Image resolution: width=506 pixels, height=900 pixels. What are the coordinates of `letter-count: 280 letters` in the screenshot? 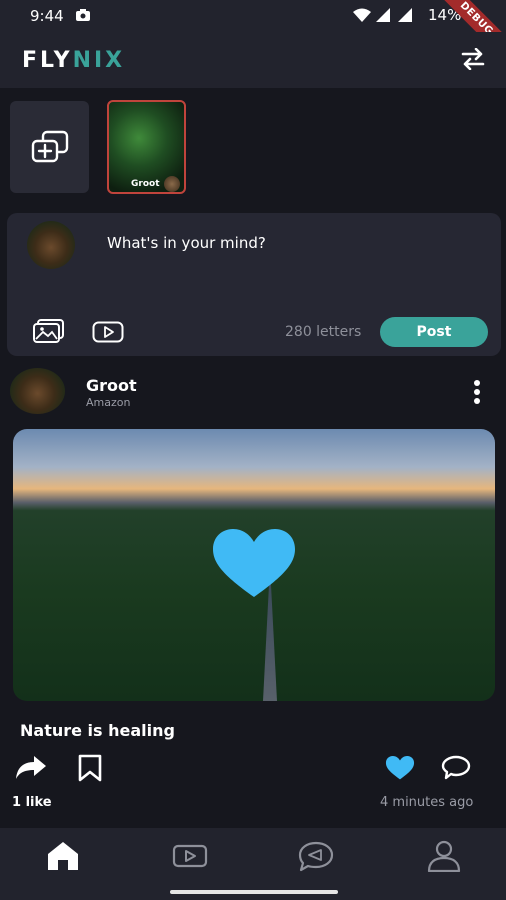 It's located at (323, 332).